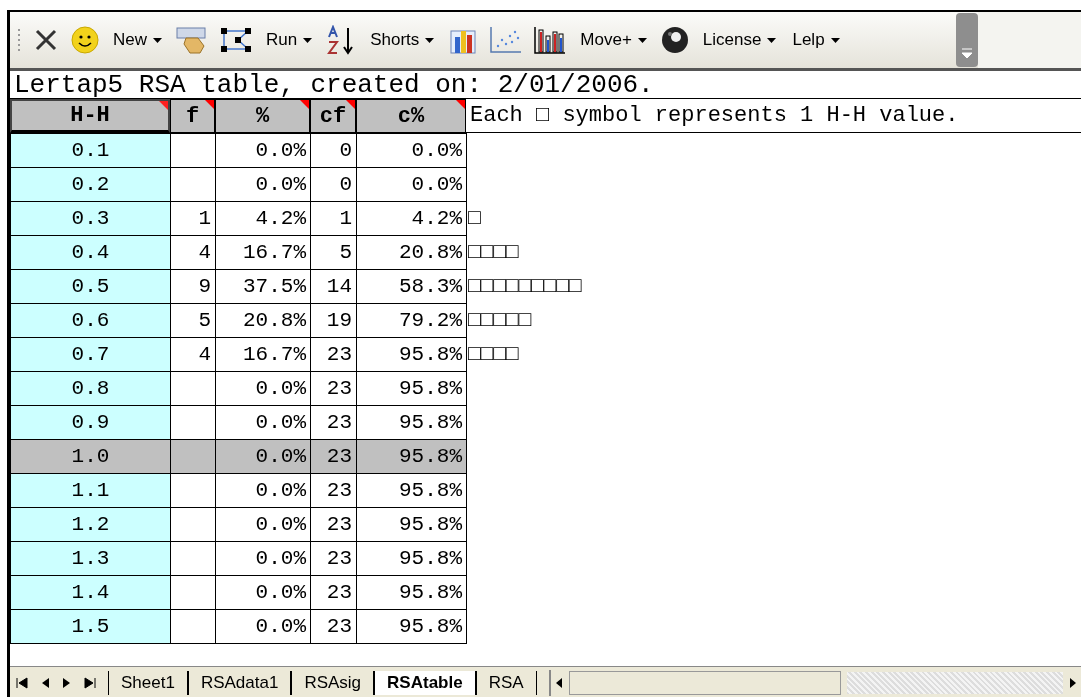  What do you see at coordinates (67, 683) in the screenshot?
I see `next-sheet-icon` at bounding box center [67, 683].